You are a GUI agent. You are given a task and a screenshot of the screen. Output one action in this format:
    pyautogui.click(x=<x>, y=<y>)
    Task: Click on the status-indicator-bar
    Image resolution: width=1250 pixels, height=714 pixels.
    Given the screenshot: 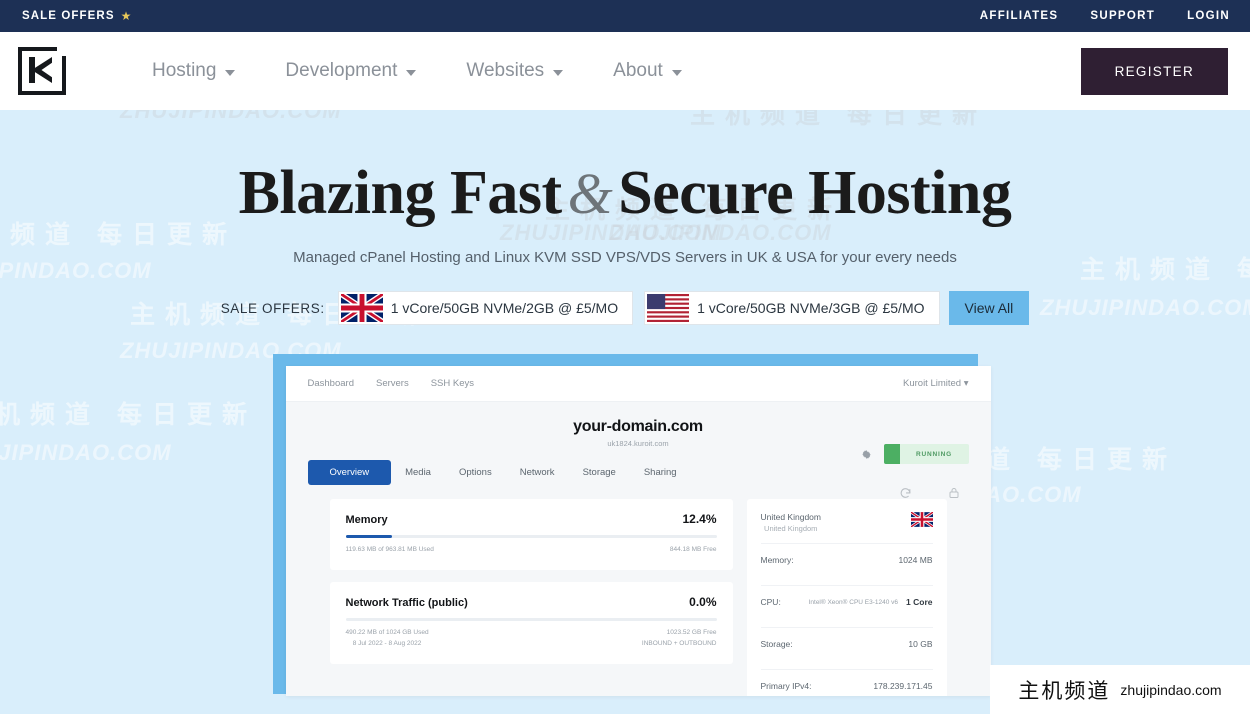 What is the action you would take?
    pyautogui.click(x=891, y=454)
    